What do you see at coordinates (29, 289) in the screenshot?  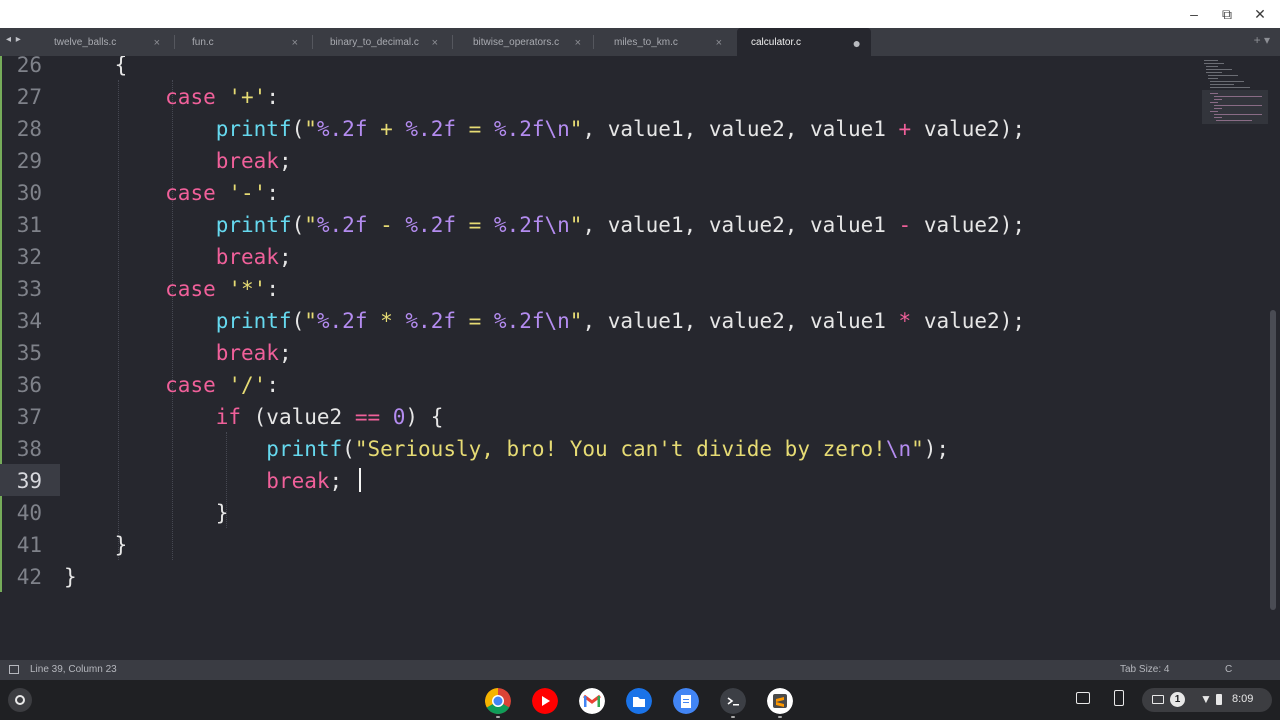 I see `line-number: 33` at bounding box center [29, 289].